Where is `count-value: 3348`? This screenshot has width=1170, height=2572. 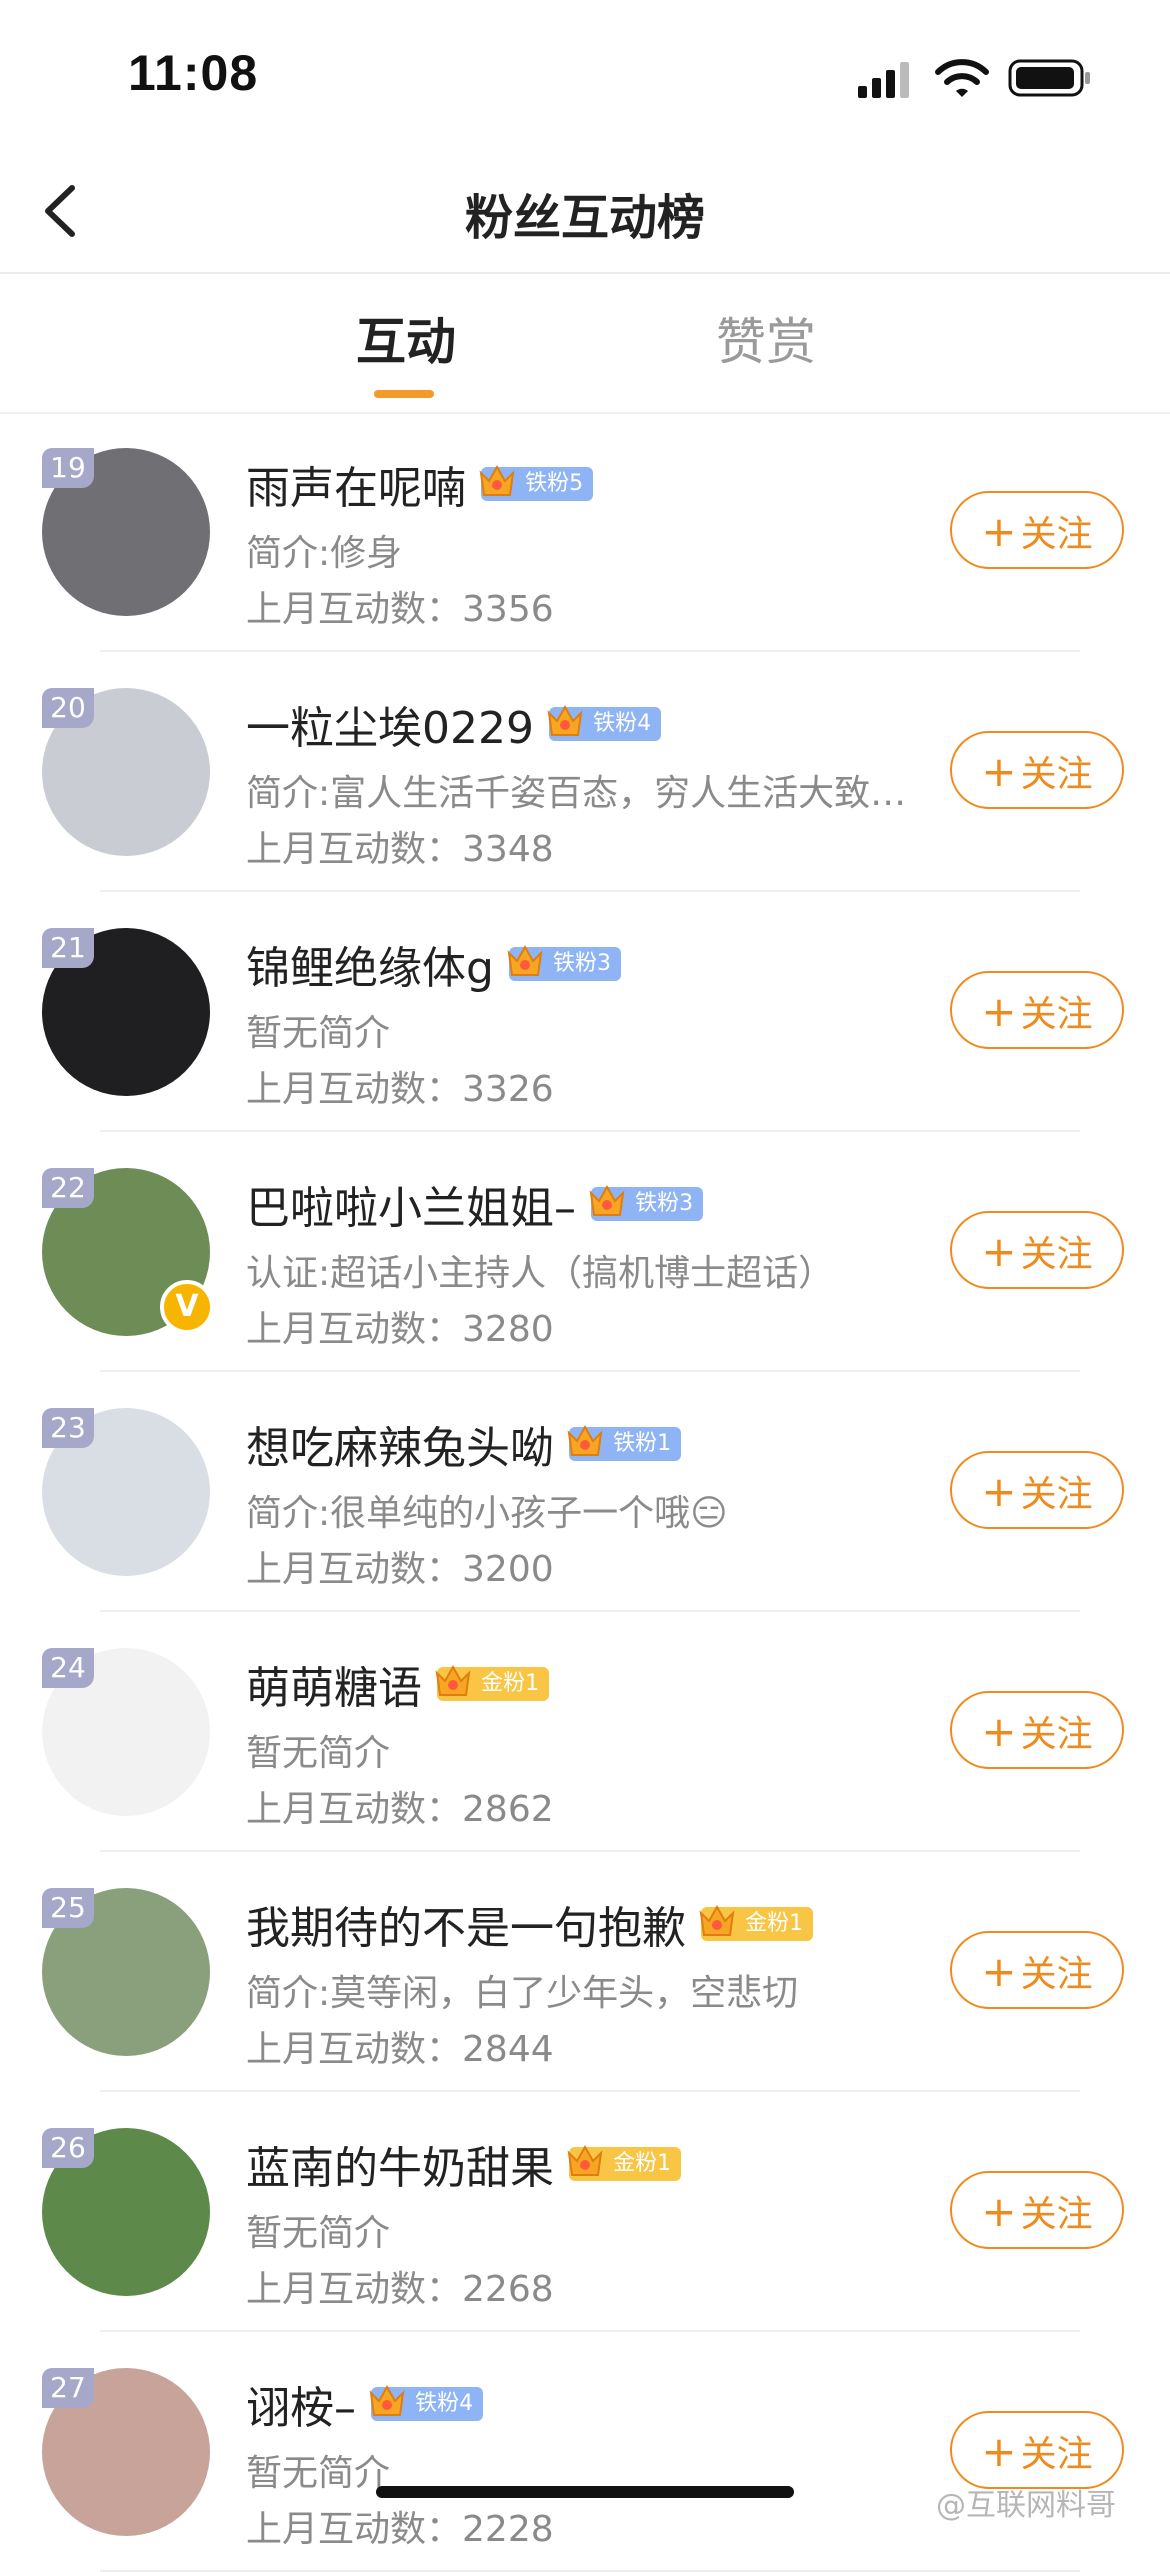 count-value: 3348 is located at coordinates (508, 849).